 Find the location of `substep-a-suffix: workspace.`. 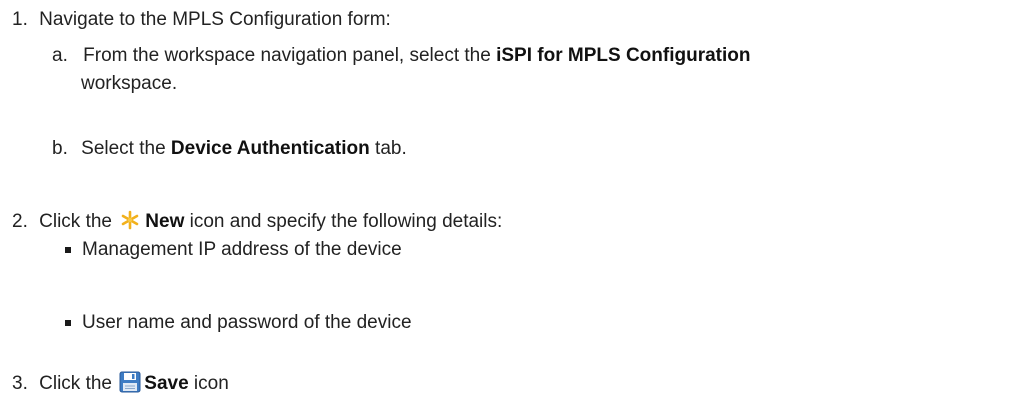

substep-a-suffix: workspace. is located at coordinates (129, 83).